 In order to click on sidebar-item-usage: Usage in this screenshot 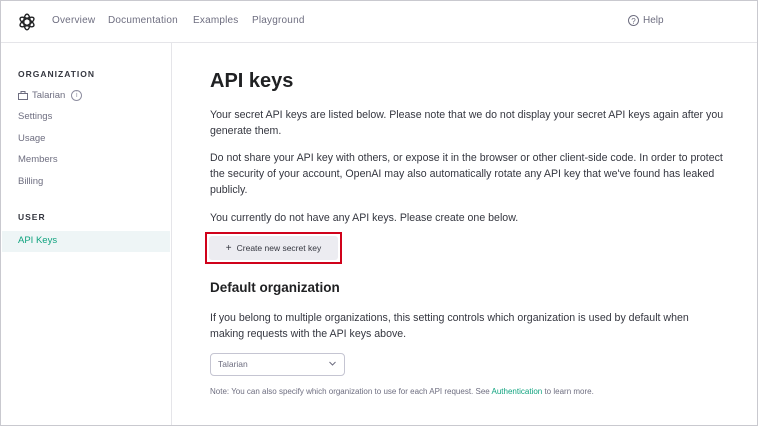, I will do `click(31, 138)`.